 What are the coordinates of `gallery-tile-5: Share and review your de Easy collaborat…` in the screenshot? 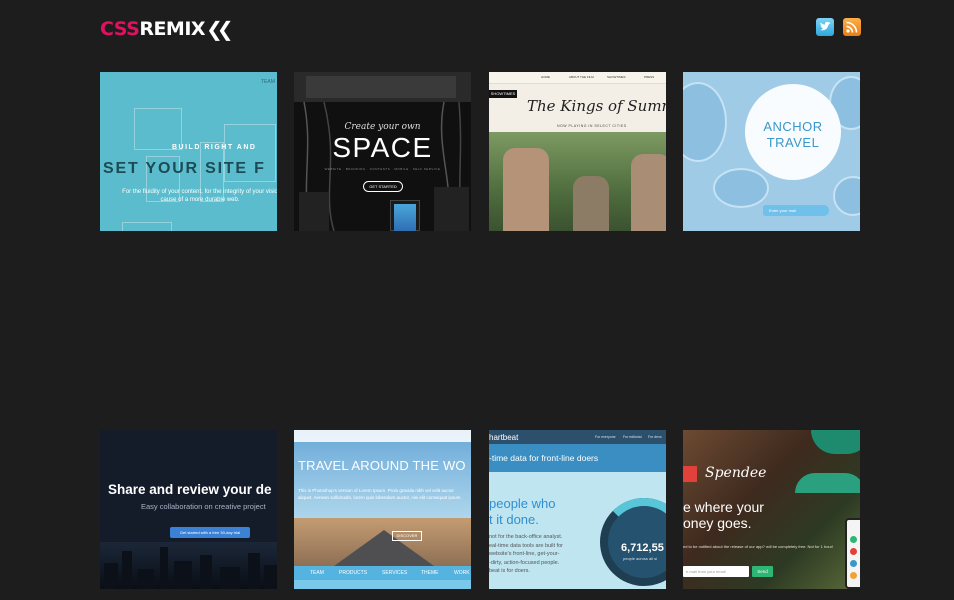 It's located at (188, 509).